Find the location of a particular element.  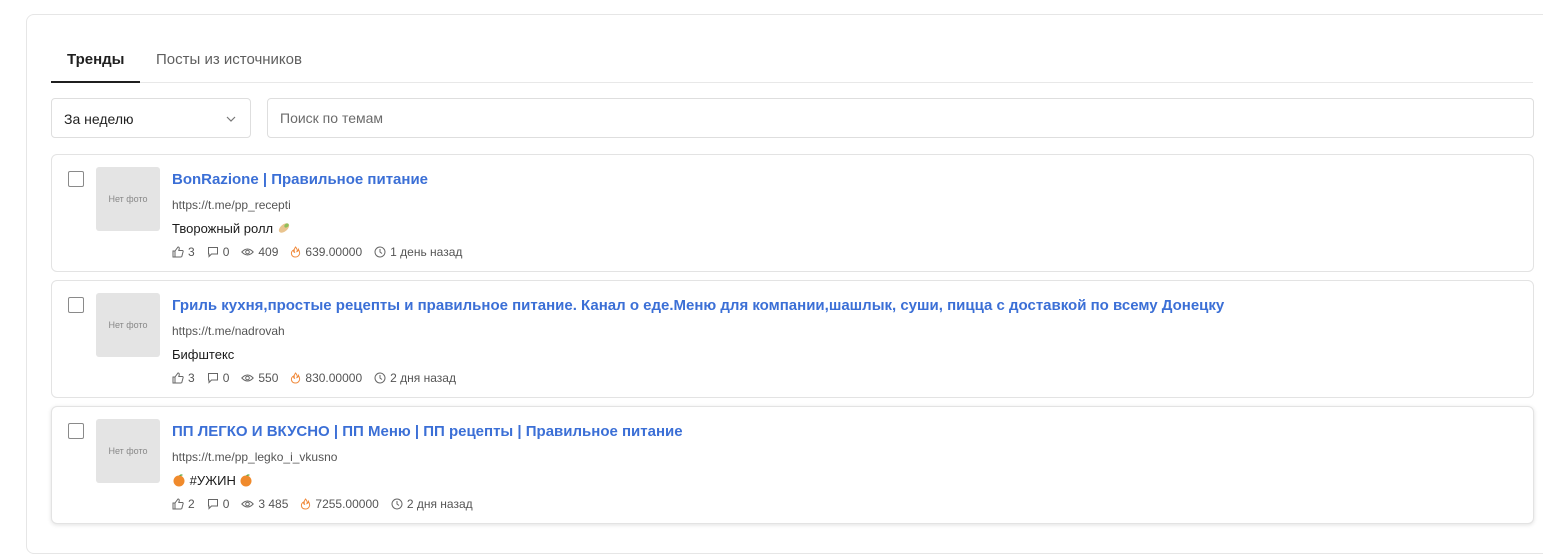

post-channel-title: BonRazione | Правильное питание is located at coordinates (300, 180).